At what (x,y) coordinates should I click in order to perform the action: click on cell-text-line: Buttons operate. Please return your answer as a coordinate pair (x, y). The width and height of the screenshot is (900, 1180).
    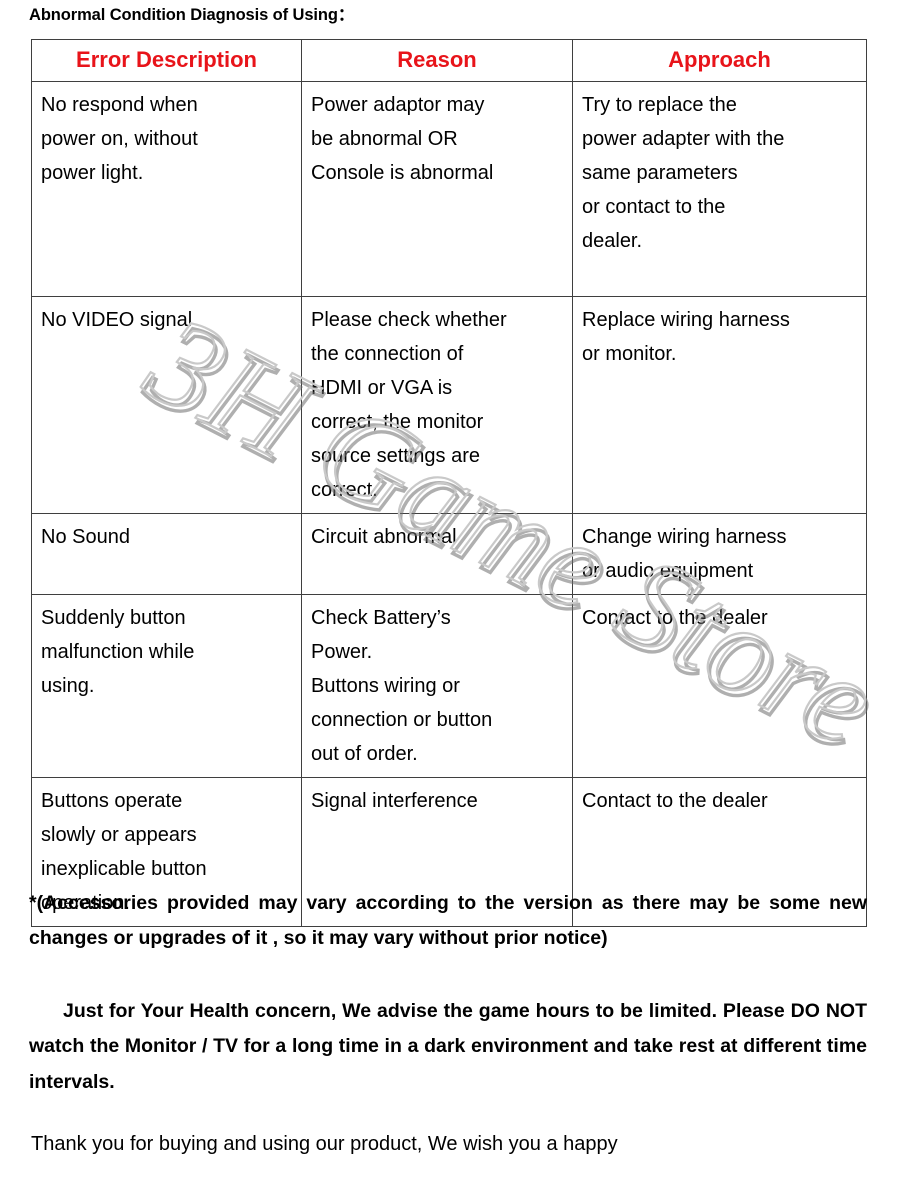
    Looking at the image, I should click on (112, 801).